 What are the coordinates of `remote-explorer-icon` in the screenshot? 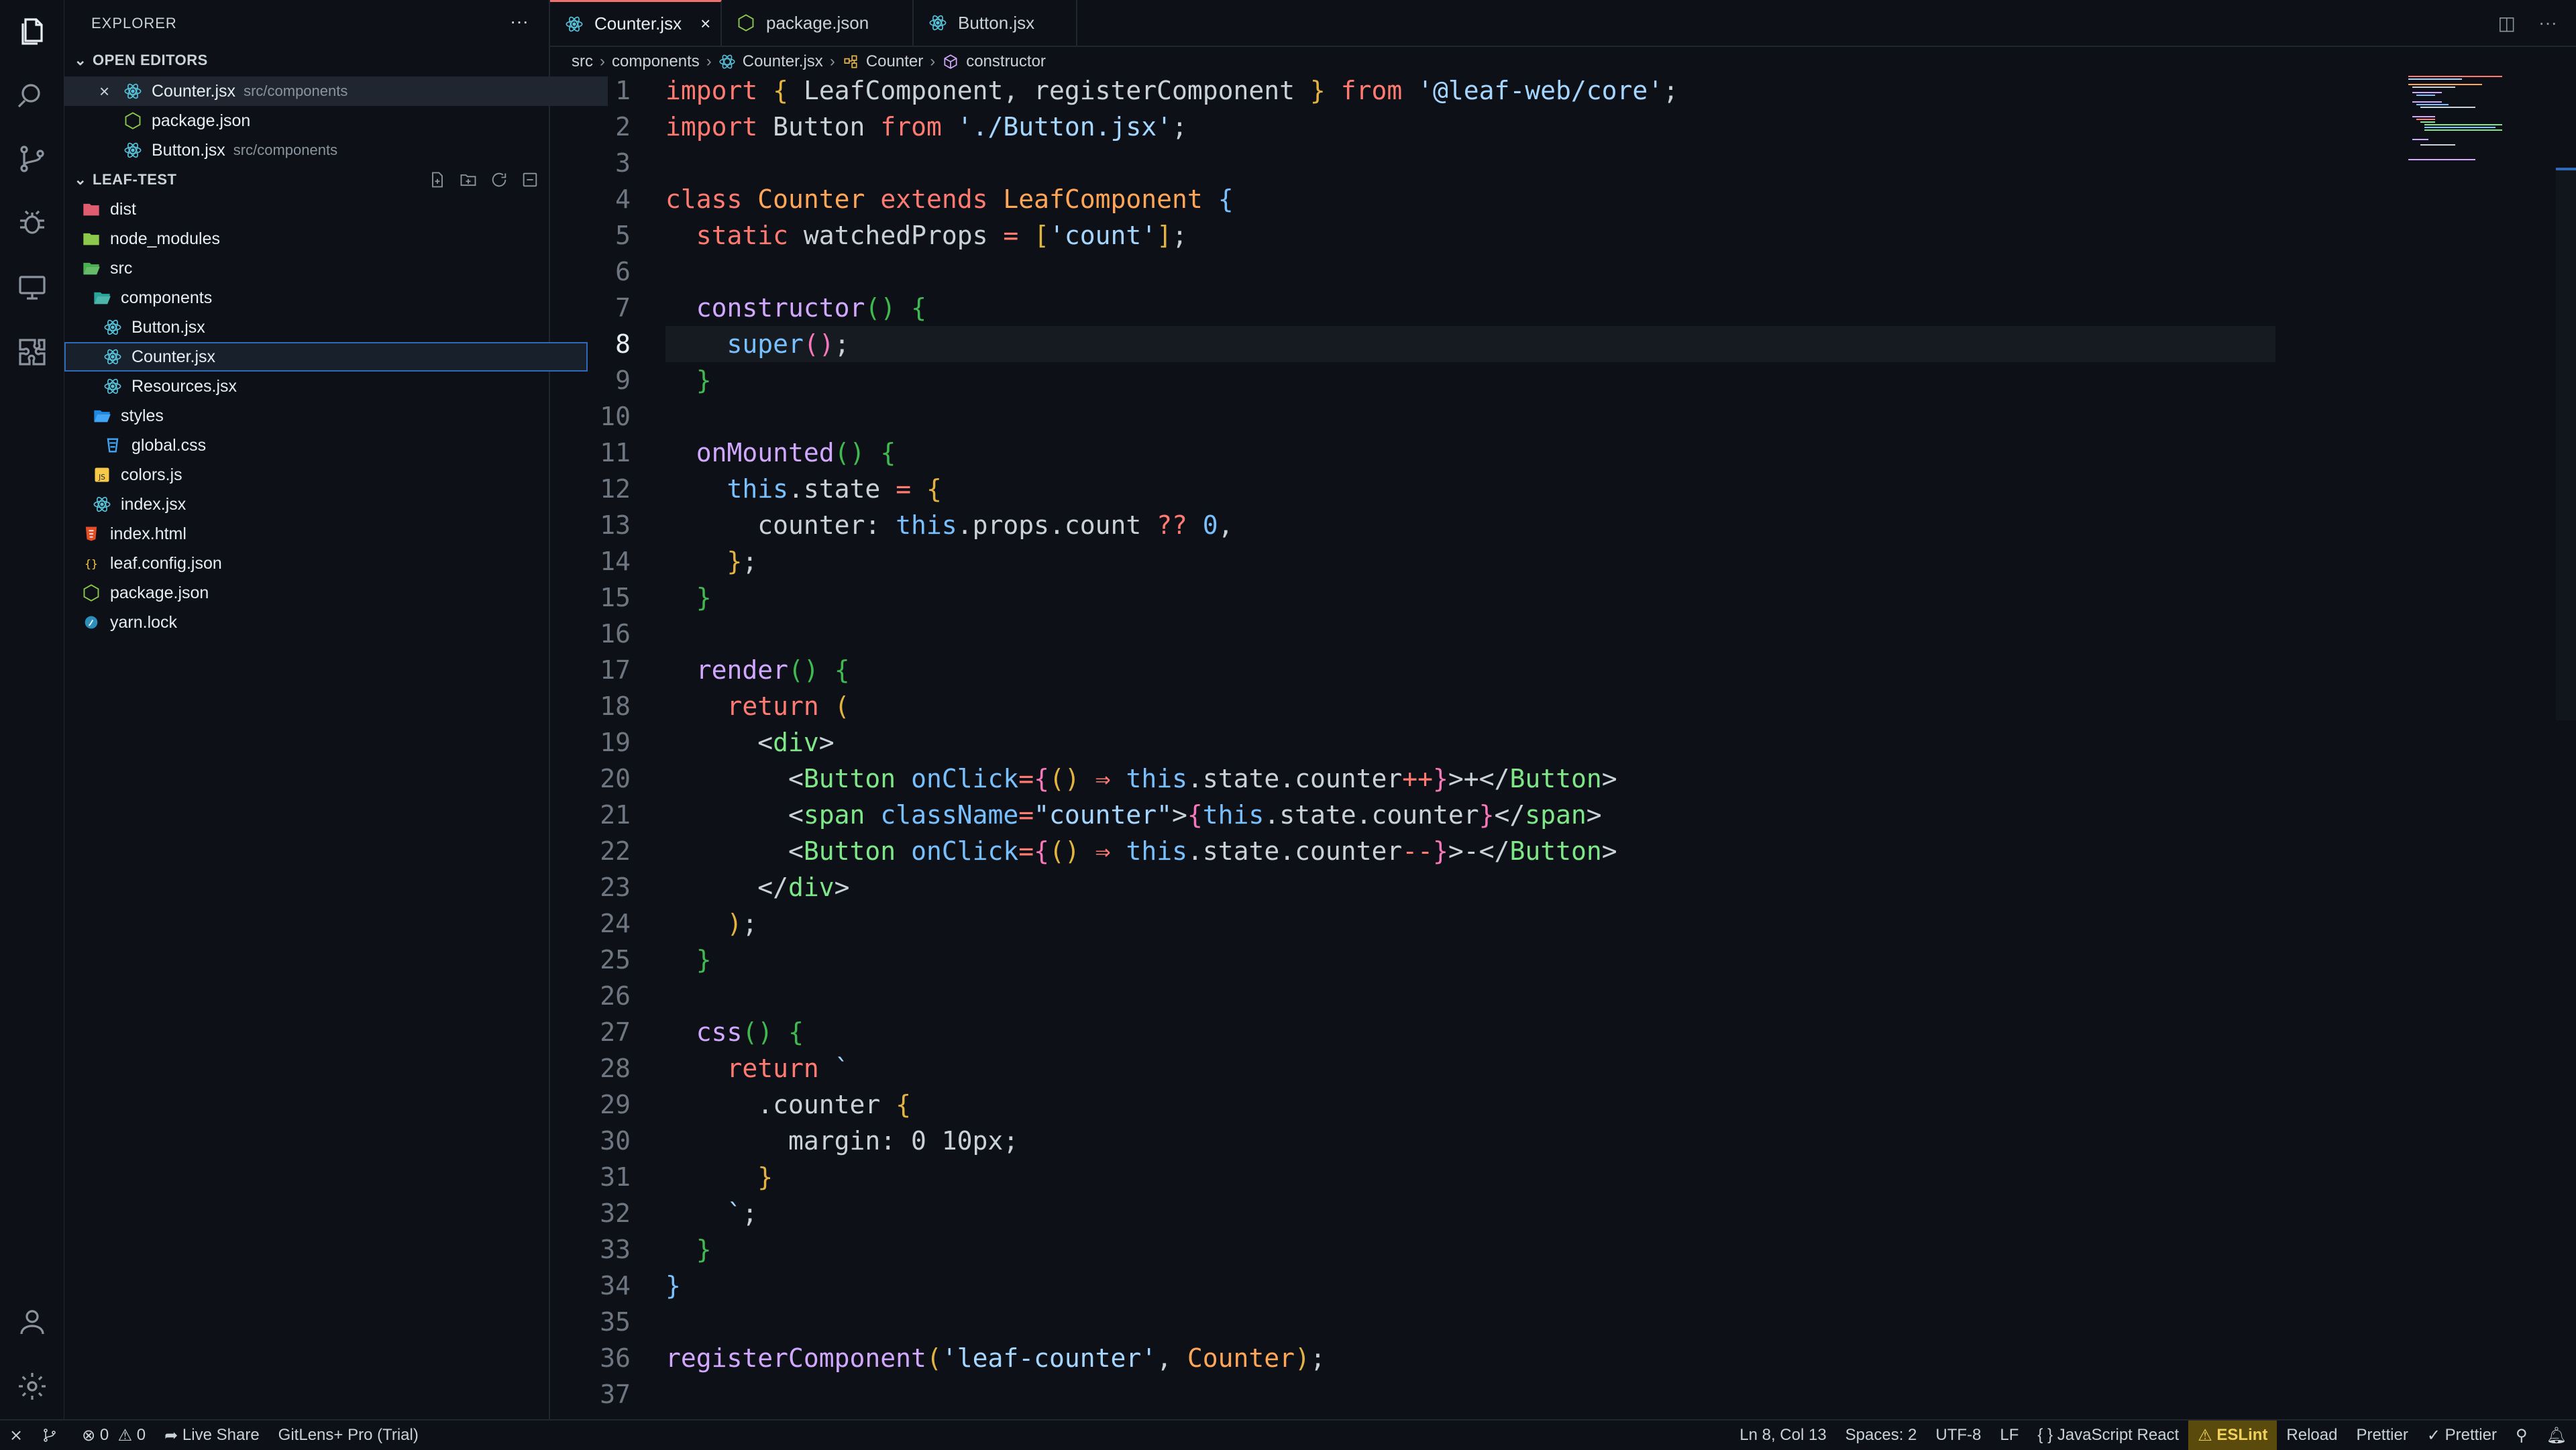 It's located at (32, 287).